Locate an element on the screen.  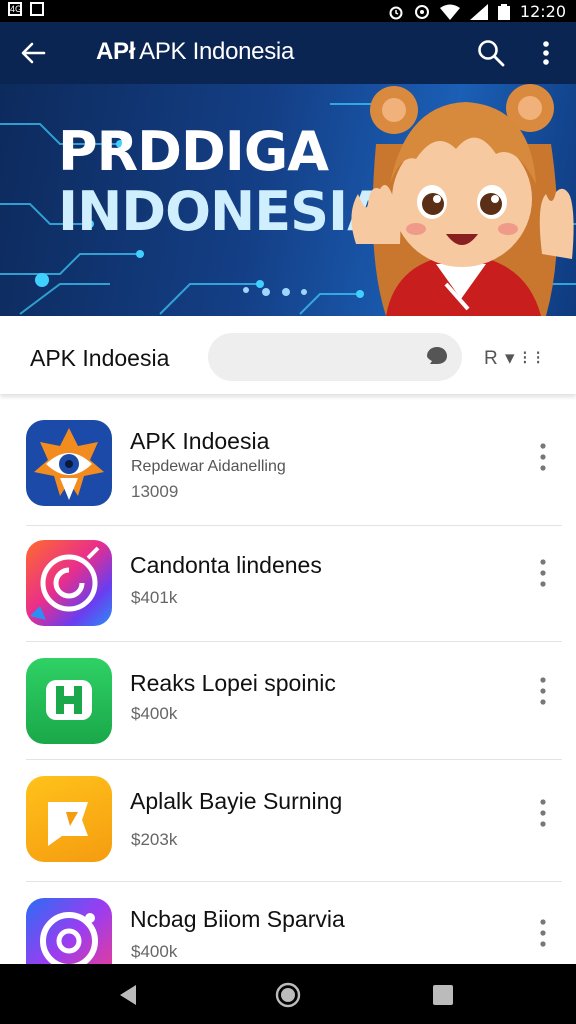
filter-bar: APK Indoesia R ▾ ⁝ ⁝ is located at coordinates (288, 355).